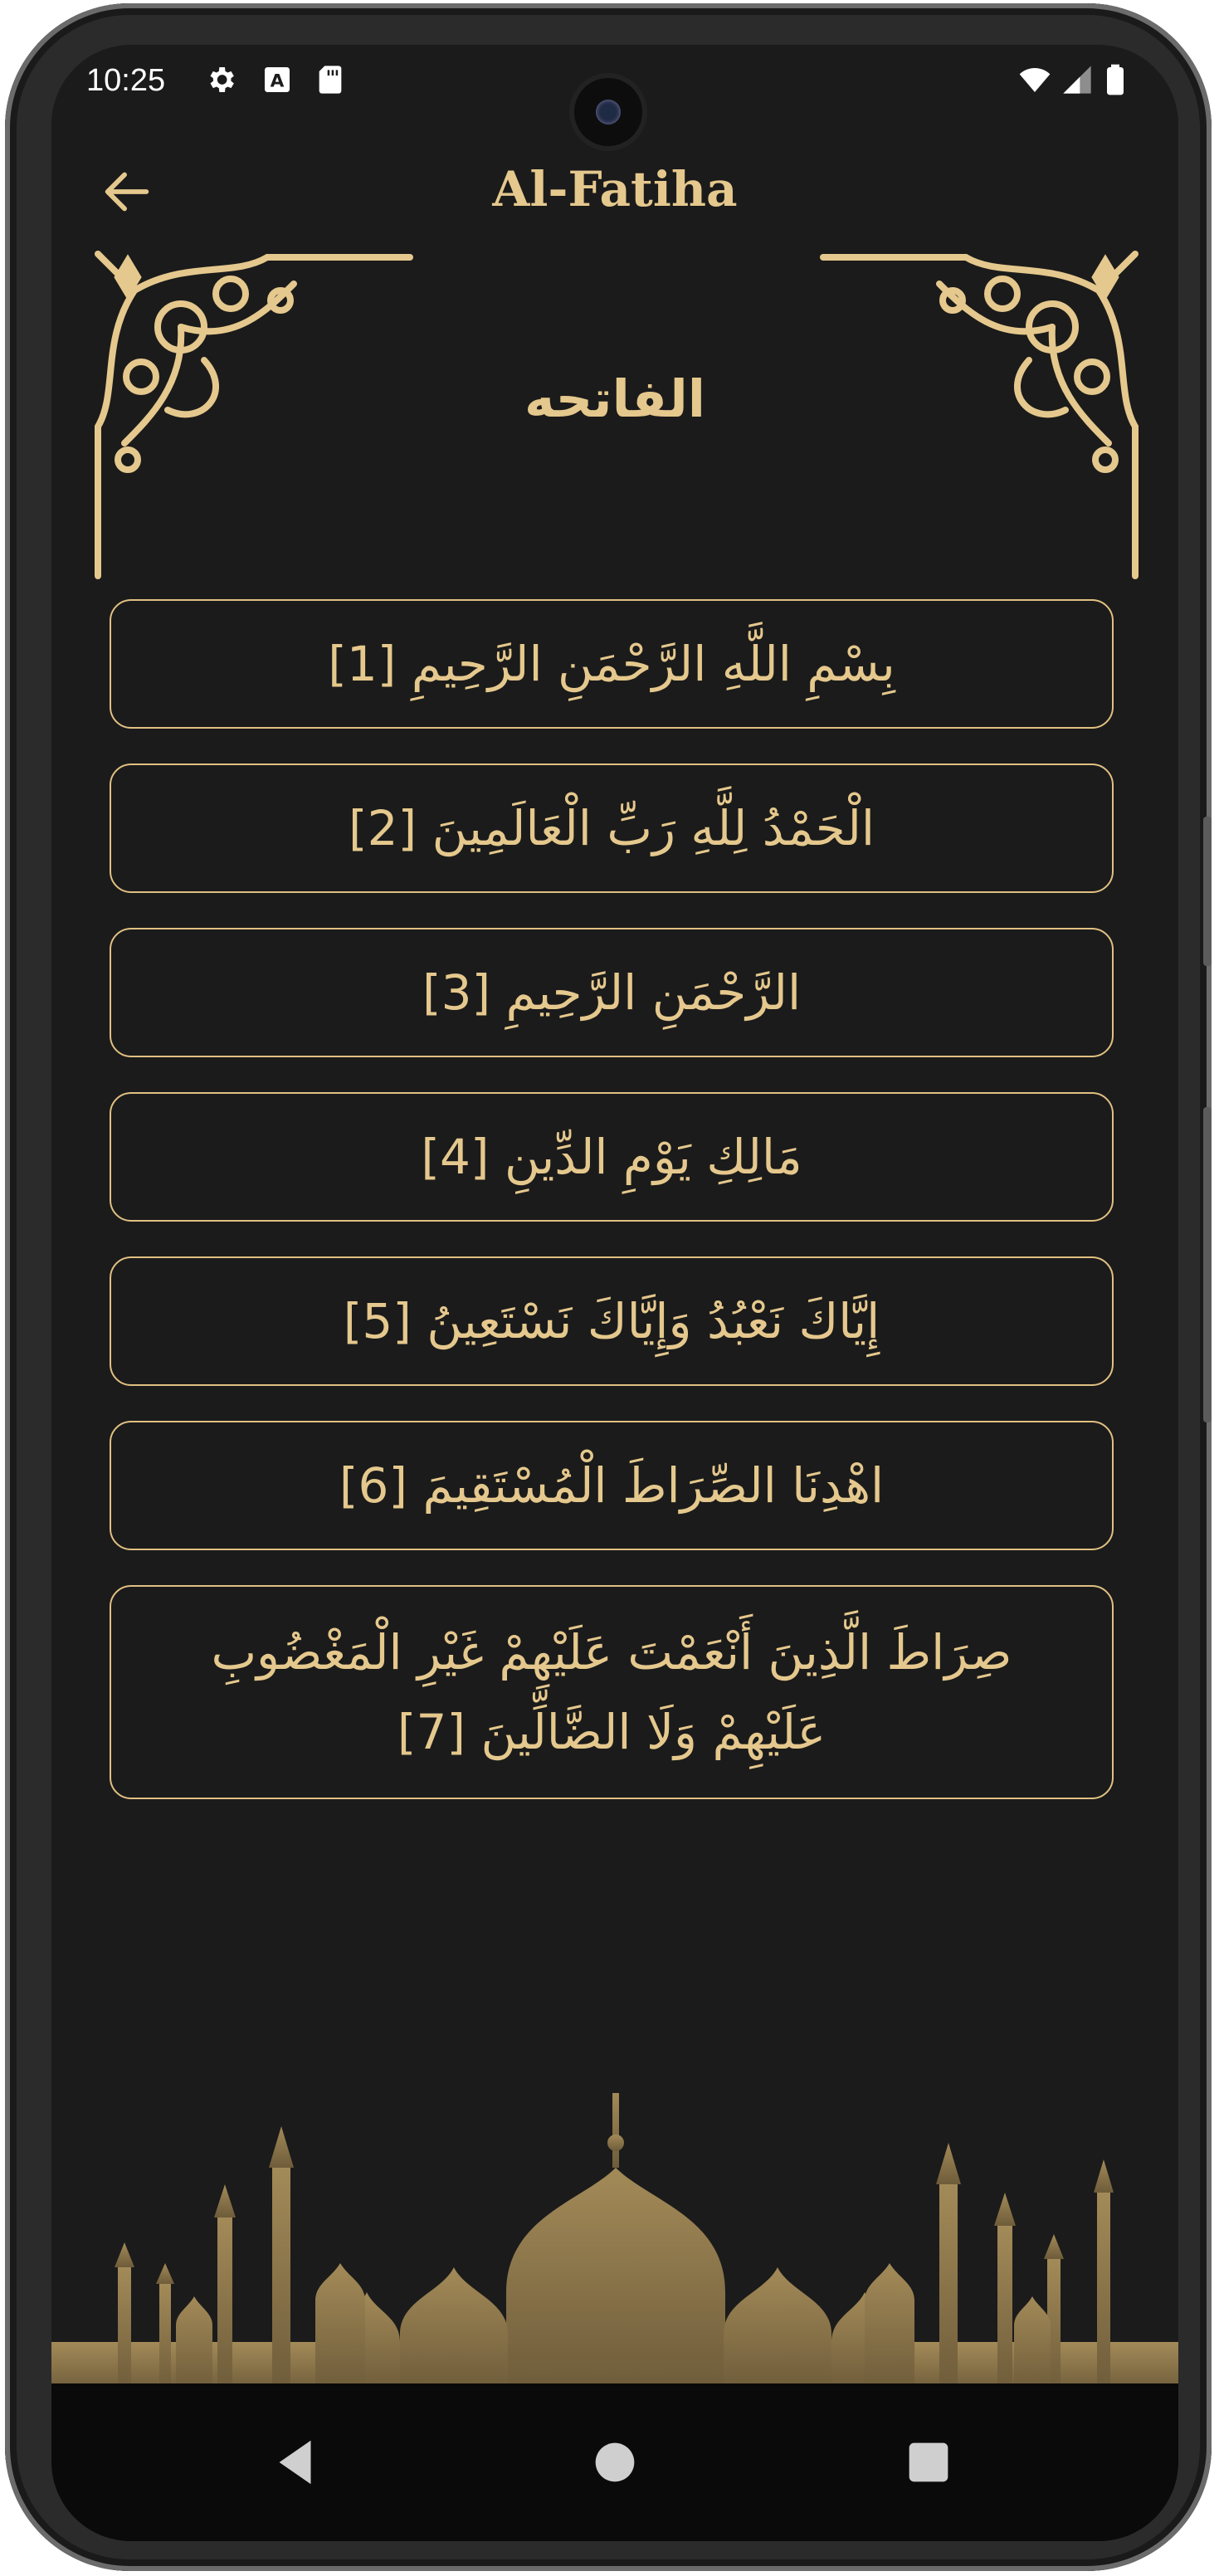 This screenshot has width=1219, height=2576. Describe the element at coordinates (331, 80) in the screenshot. I see `sd-card-icon` at that location.